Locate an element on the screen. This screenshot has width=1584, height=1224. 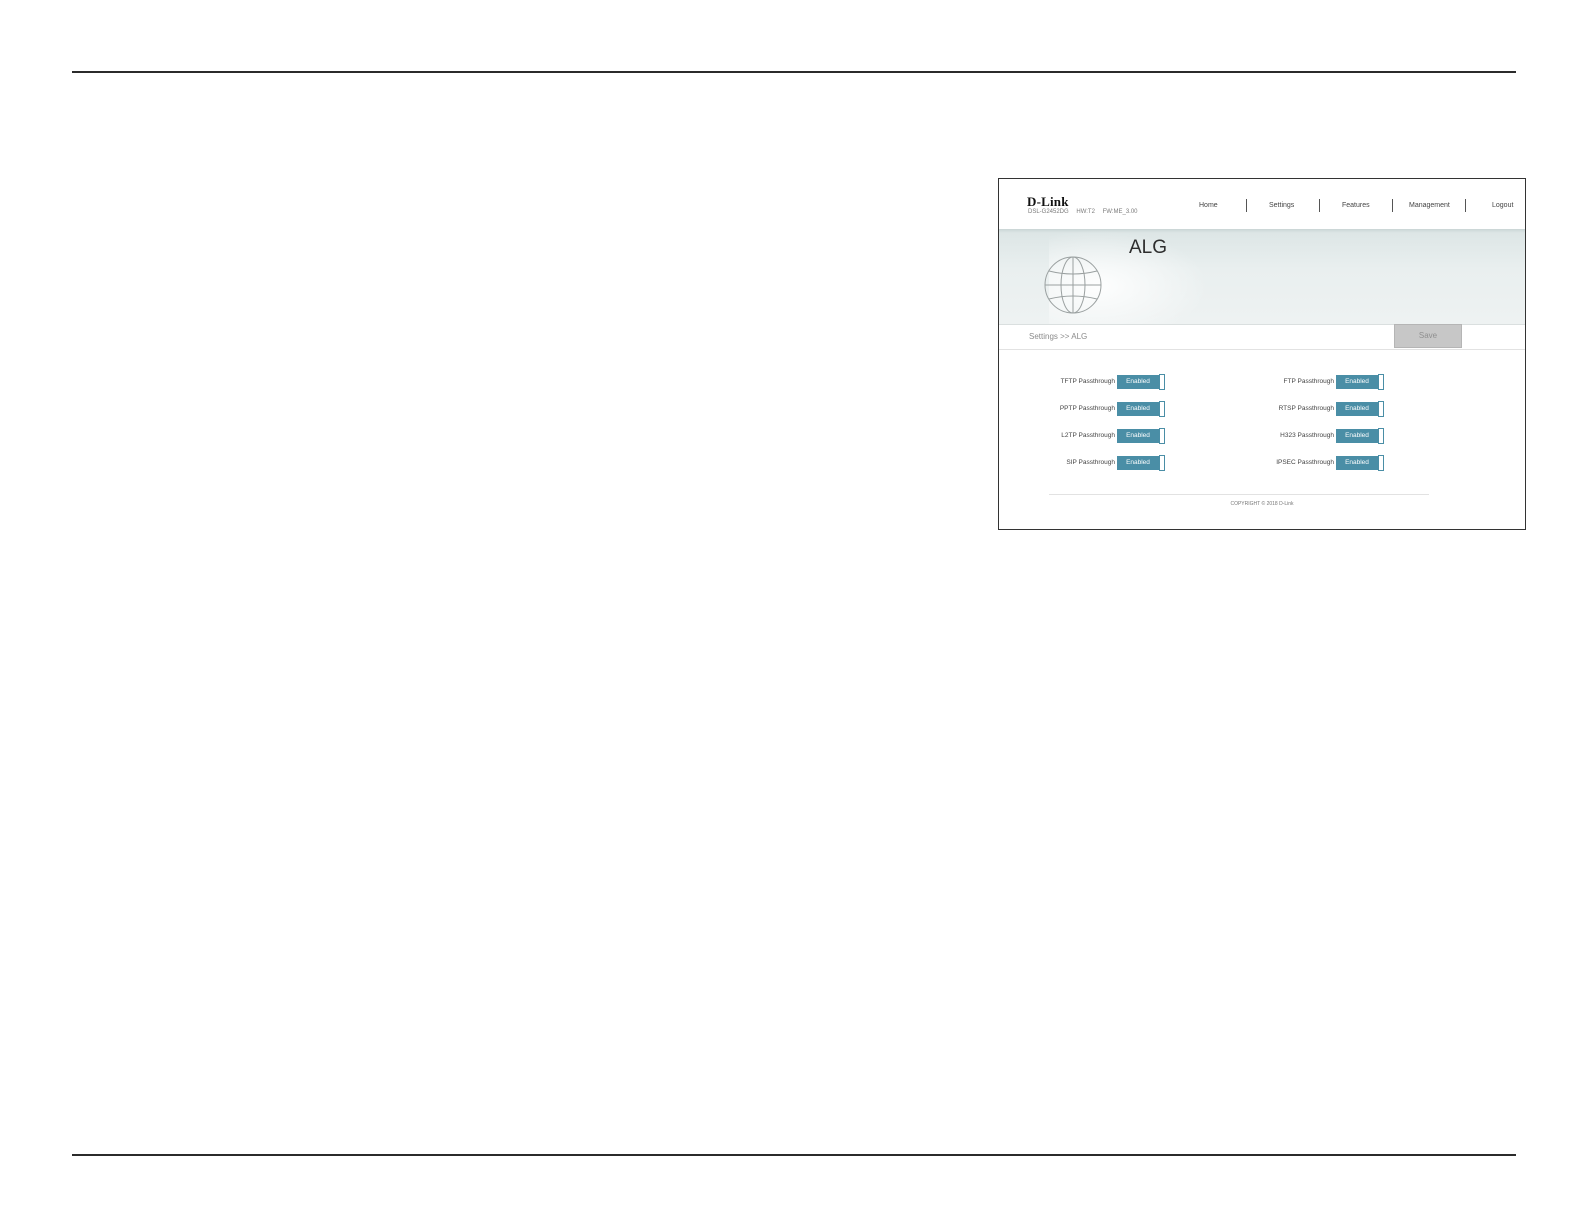
firmware-version: FW:ME_3.00 is located at coordinates (1120, 212).